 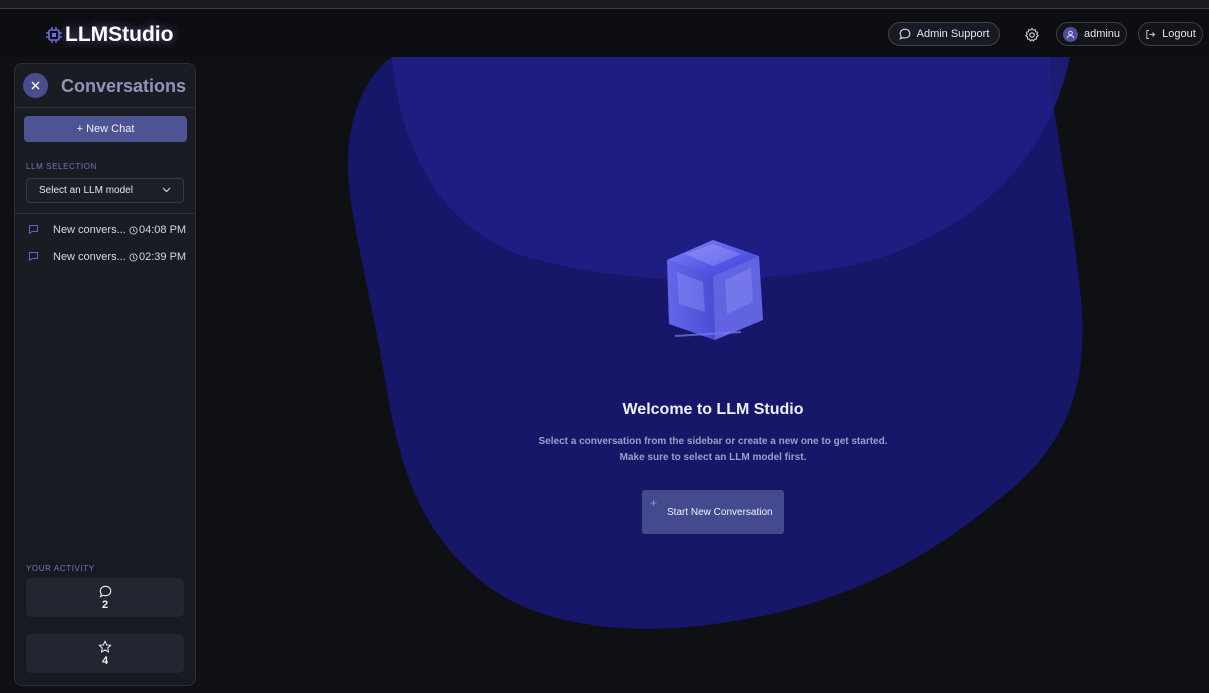 What do you see at coordinates (105, 653) in the screenshot?
I see `activity-stat-favorites: 4` at bounding box center [105, 653].